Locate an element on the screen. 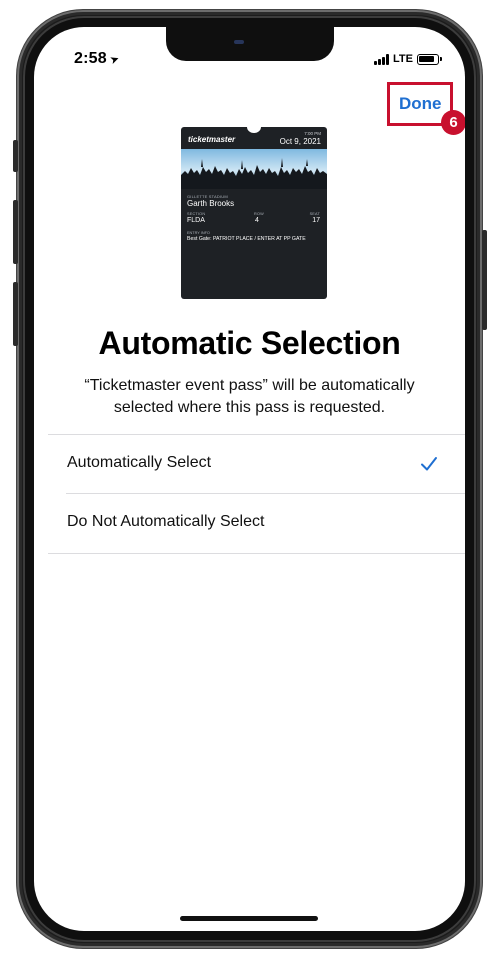 Image resolution: width=495 pixels, height=956 pixels. pass-brand: ticketmaster is located at coordinates (212, 139).